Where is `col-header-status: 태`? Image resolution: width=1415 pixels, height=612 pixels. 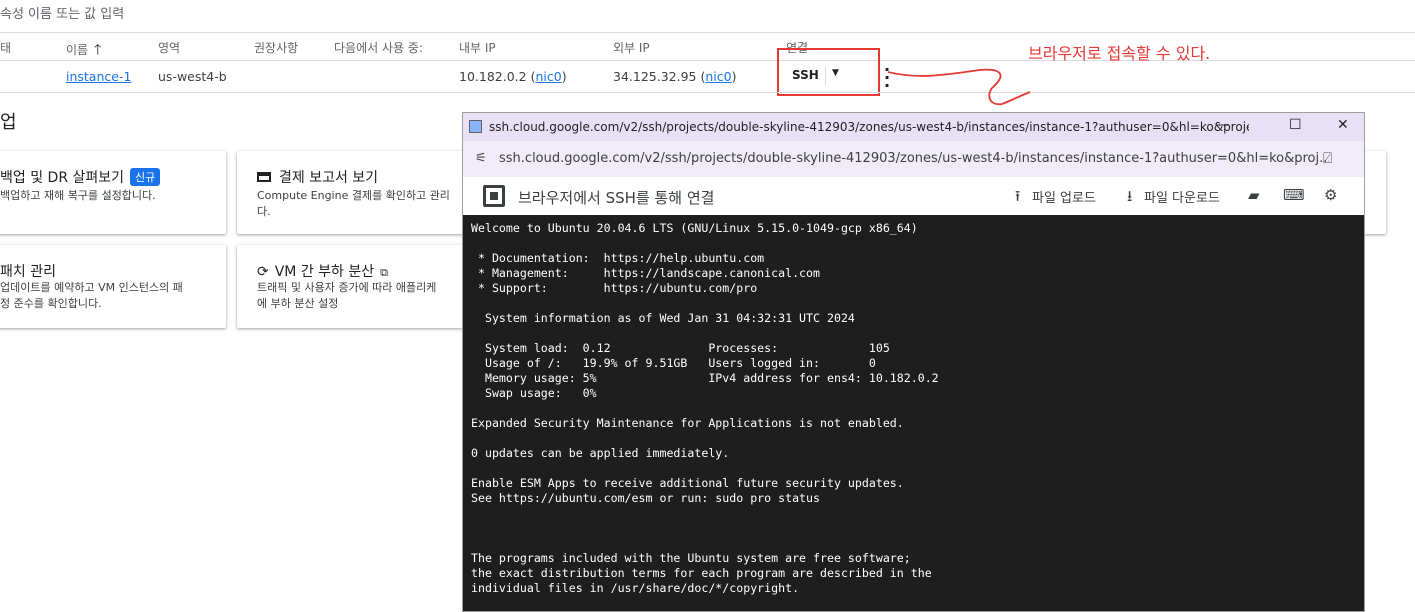
col-header-status: 태 is located at coordinates (5, 47).